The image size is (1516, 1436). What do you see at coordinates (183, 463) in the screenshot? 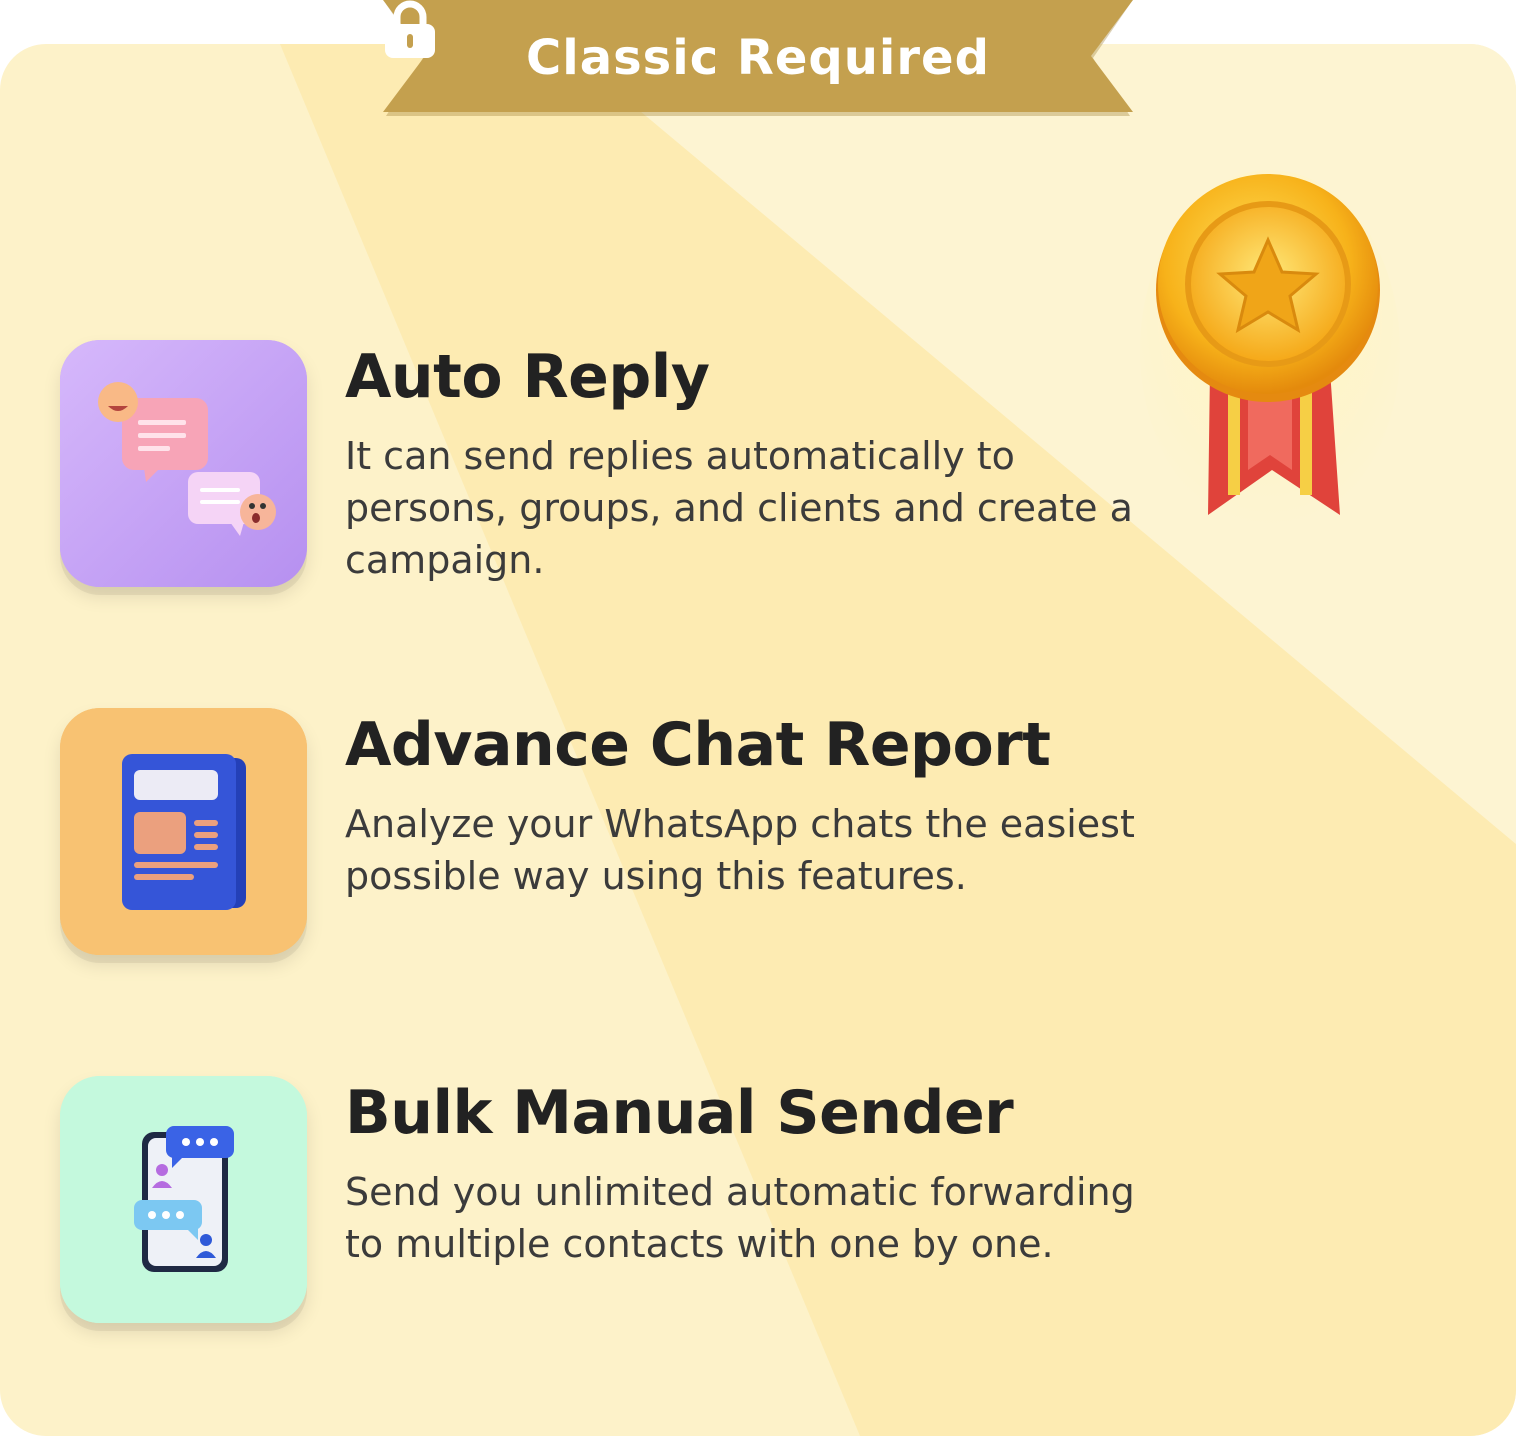
I see `chat-bubbles-emoji-icon` at bounding box center [183, 463].